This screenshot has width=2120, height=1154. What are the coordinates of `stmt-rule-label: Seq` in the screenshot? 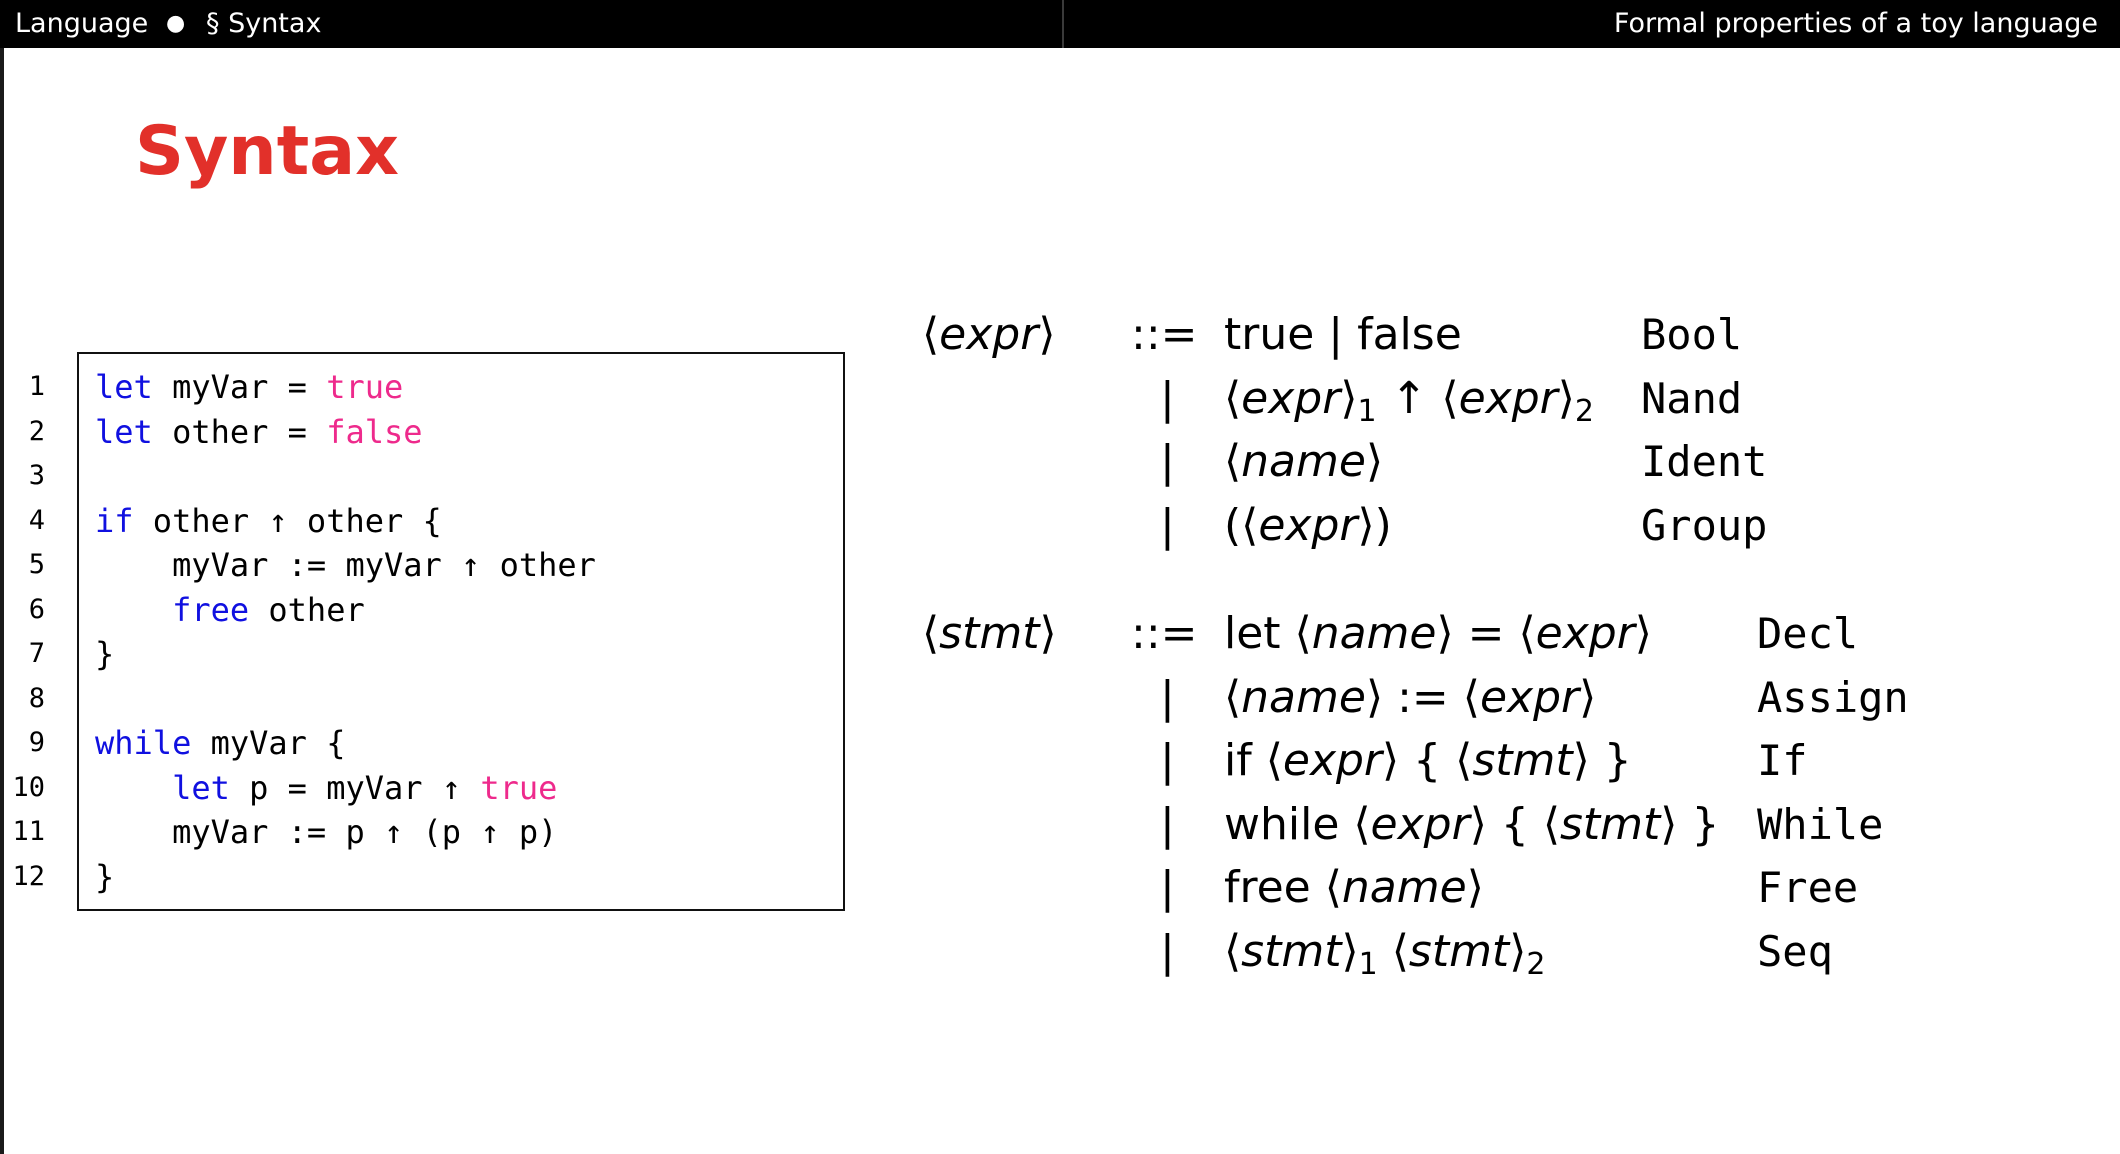 It's located at (1795, 951).